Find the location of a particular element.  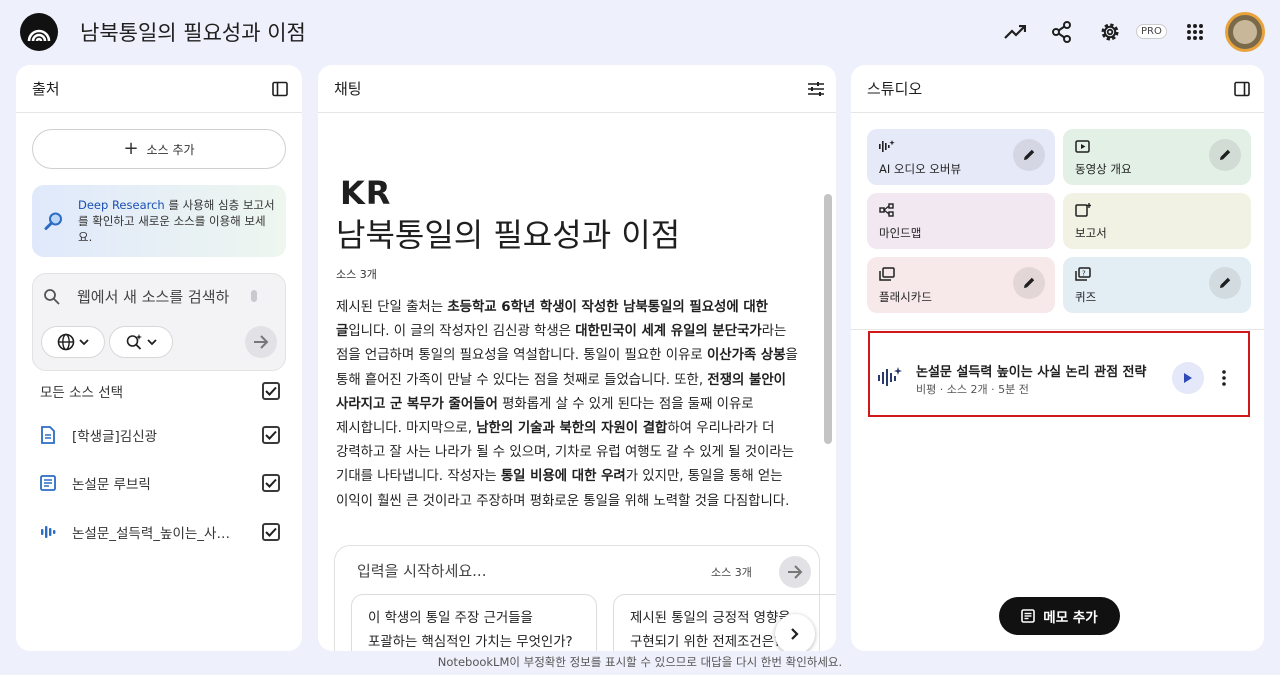

settings-gear-icon is located at coordinates (1110, 32).